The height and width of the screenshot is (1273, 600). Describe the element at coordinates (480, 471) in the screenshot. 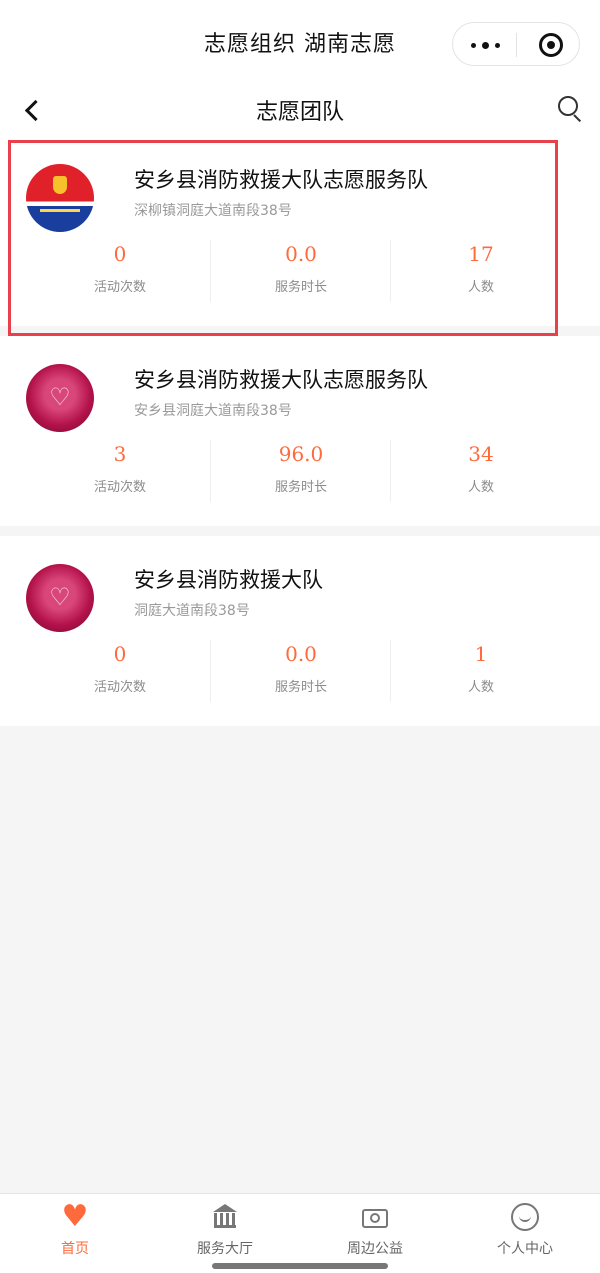

I see `stat-member-count: 34 人数` at that location.